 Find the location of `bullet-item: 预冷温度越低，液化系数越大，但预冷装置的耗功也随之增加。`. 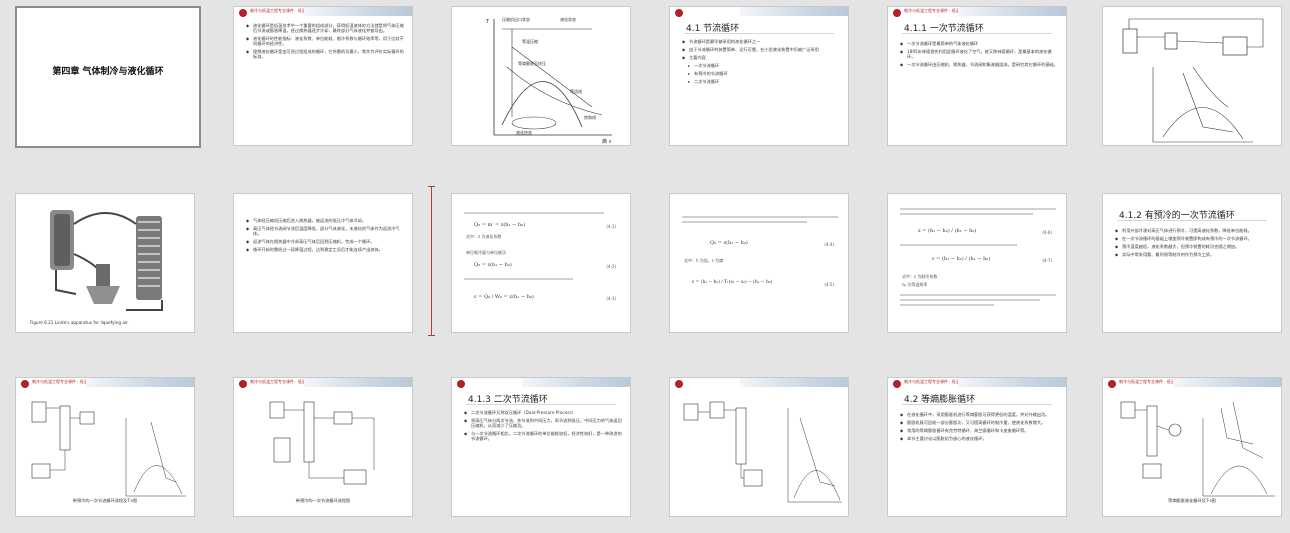

bullet-item: 预冷温度越低，液化系数越大，但预冷装置的耗功也随之增加。 is located at coordinates (1194, 246).